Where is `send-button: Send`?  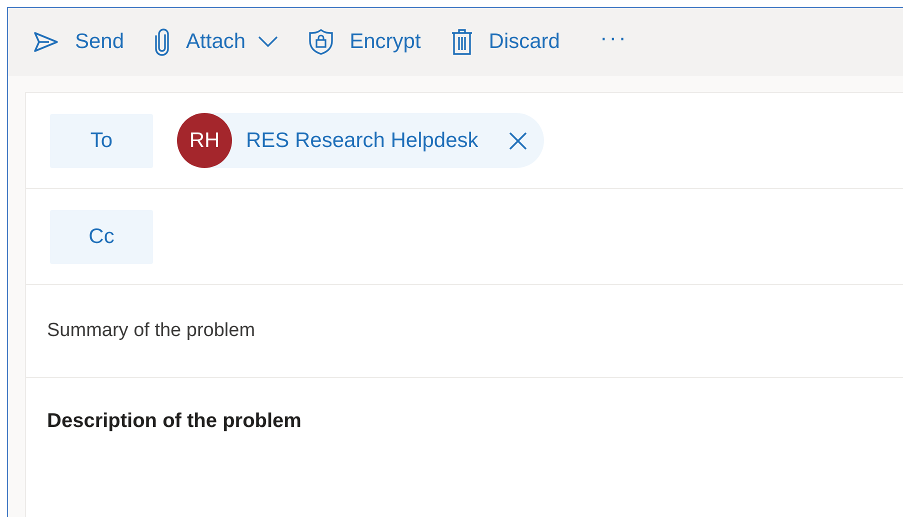
send-button: Send is located at coordinates (78, 42).